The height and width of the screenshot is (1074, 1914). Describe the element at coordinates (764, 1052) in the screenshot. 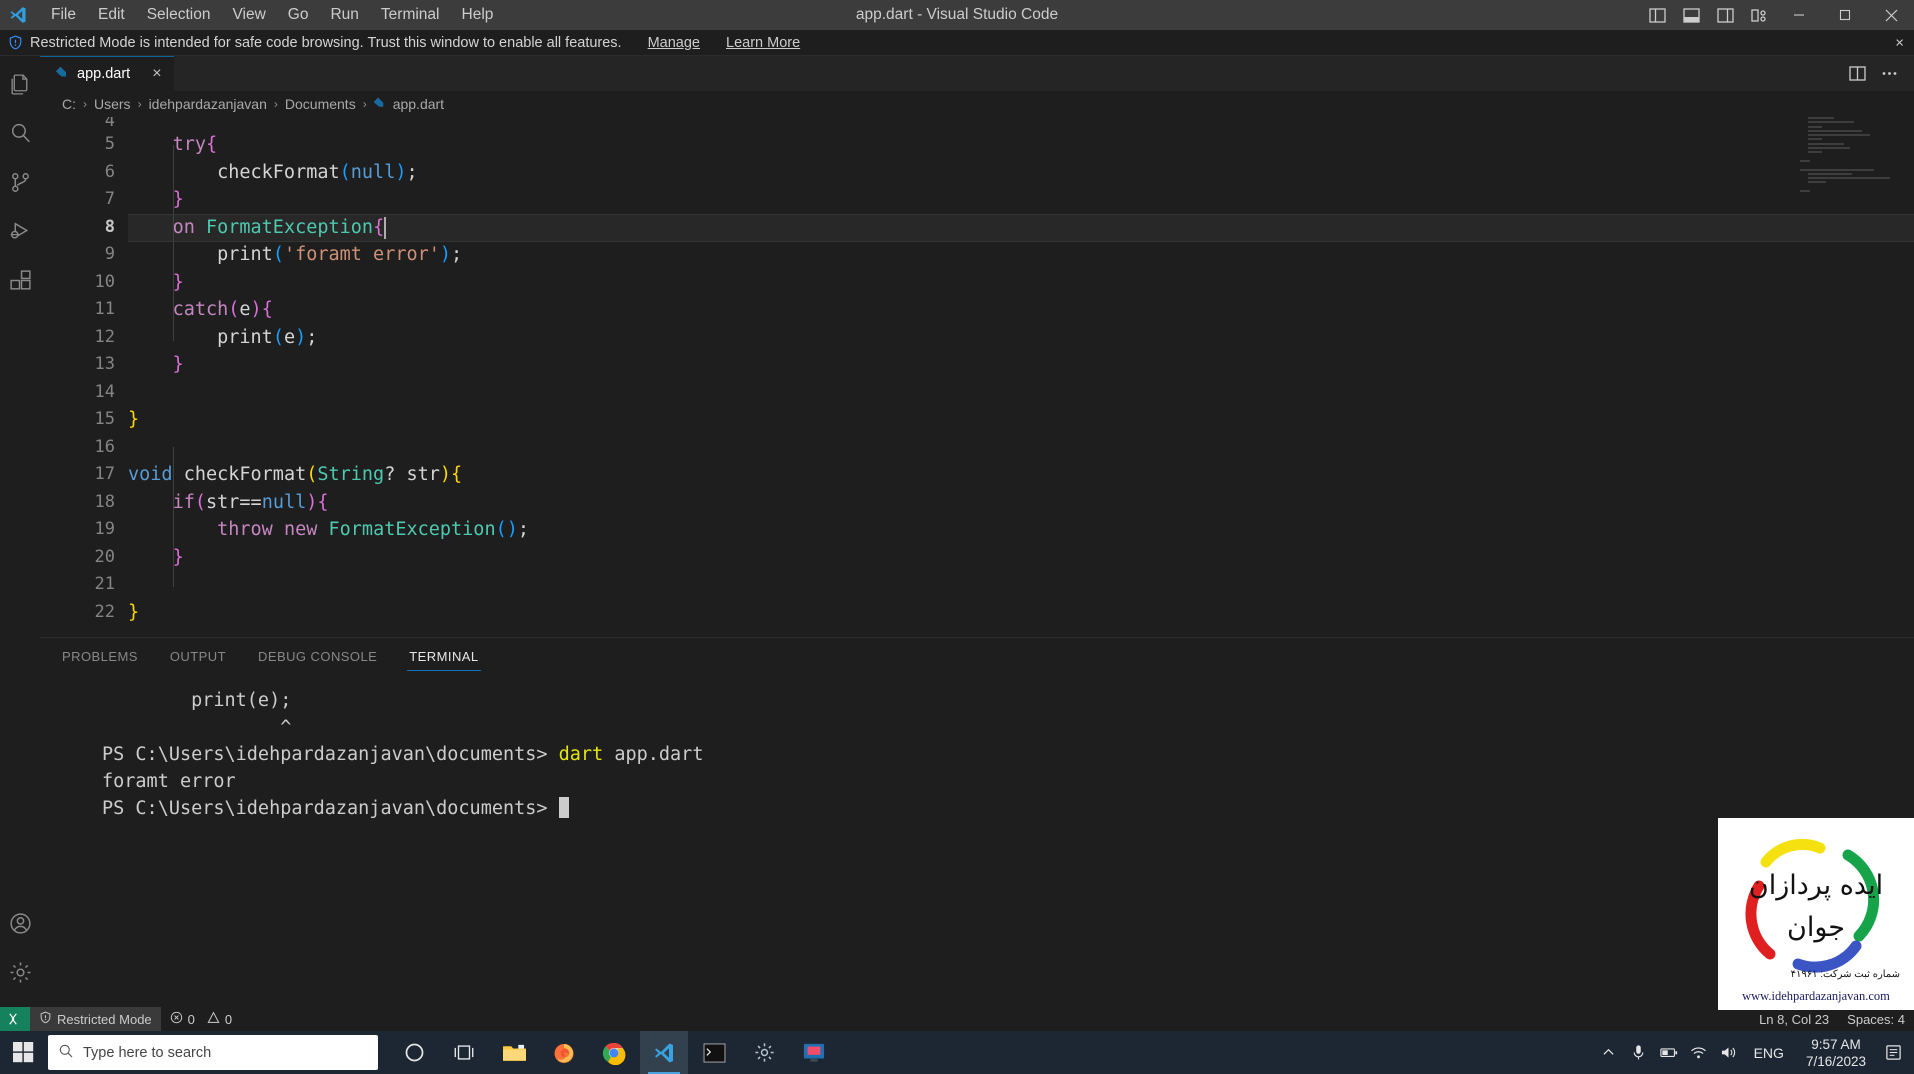

I see `settings-app-icon` at that location.